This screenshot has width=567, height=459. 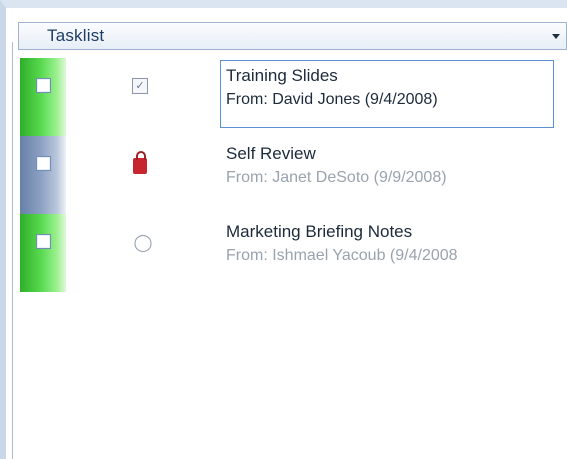 What do you see at coordinates (342, 255) in the screenshot?
I see `task-from: From: Ishmael Yacoub (9/4/2008` at bounding box center [342, 255].